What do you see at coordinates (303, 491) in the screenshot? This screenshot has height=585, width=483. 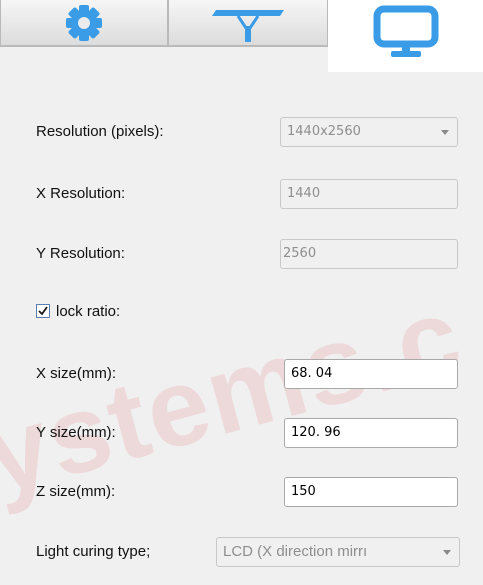 I see `z-size-value: 150` at bounding box center [303, 491].